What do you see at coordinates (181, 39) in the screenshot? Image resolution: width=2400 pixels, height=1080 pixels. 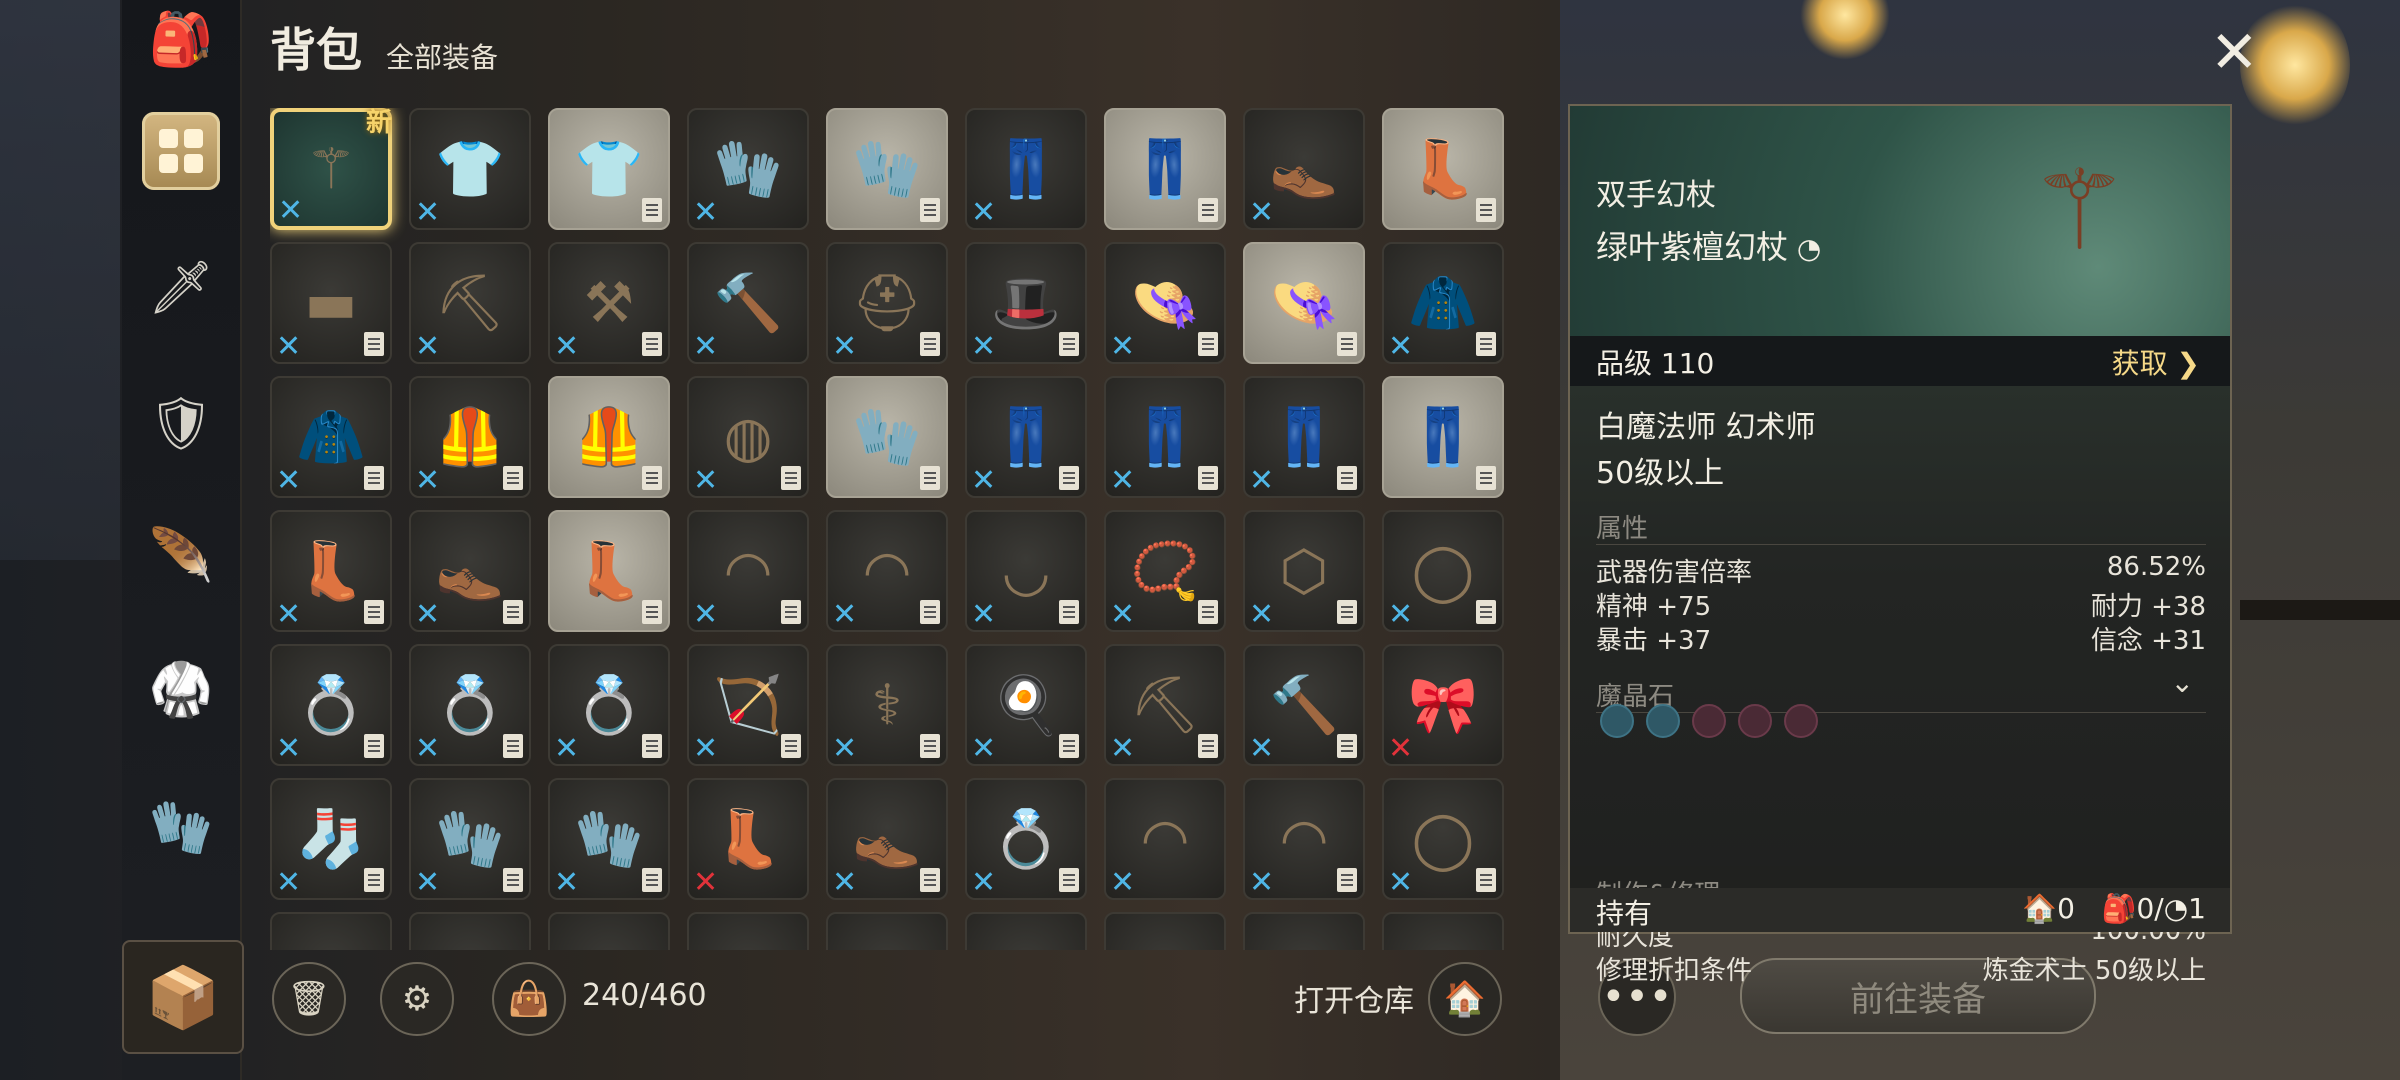 I see `bag-icon: 🎒` at bounding box center [181, 39].